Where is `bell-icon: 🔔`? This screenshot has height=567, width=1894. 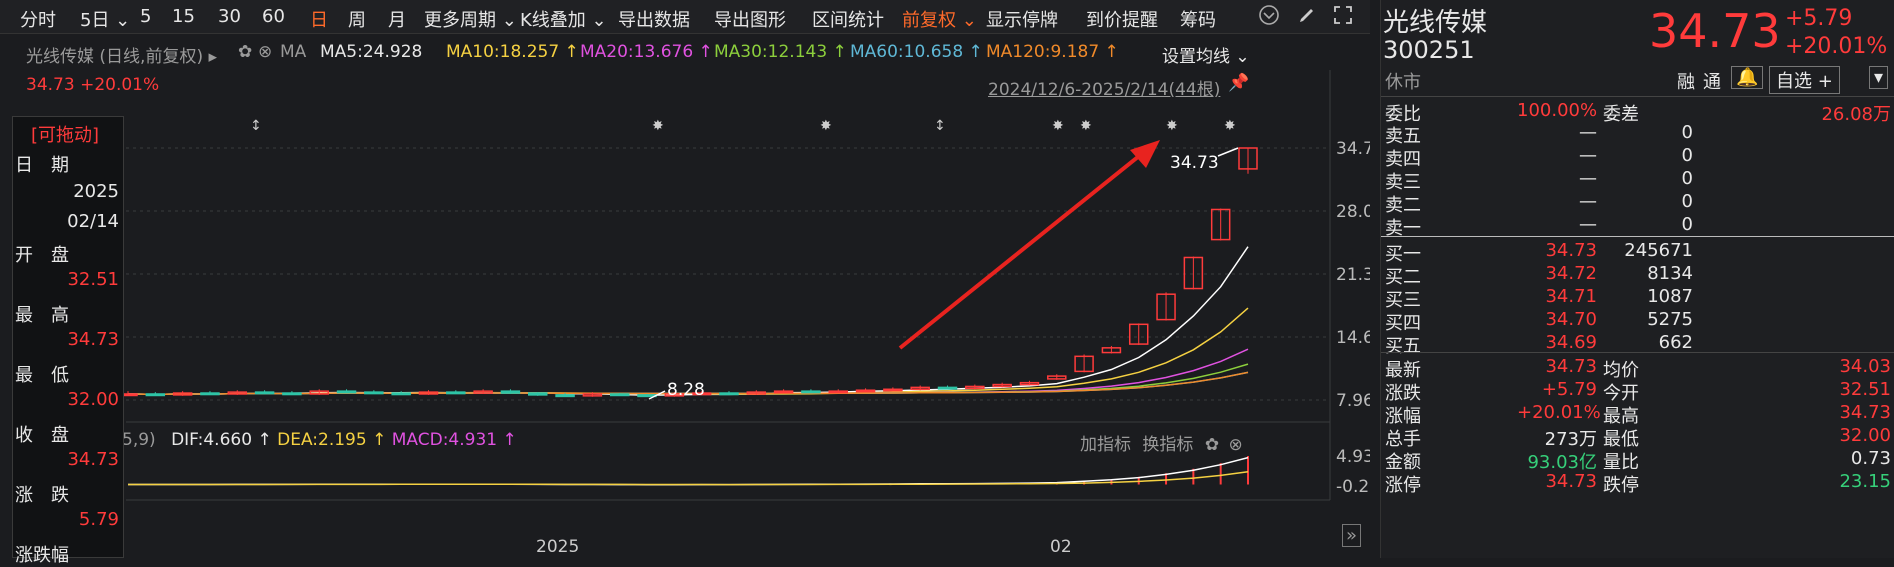
bell-icon: 🔔 is located at coordinates (1747, 77).